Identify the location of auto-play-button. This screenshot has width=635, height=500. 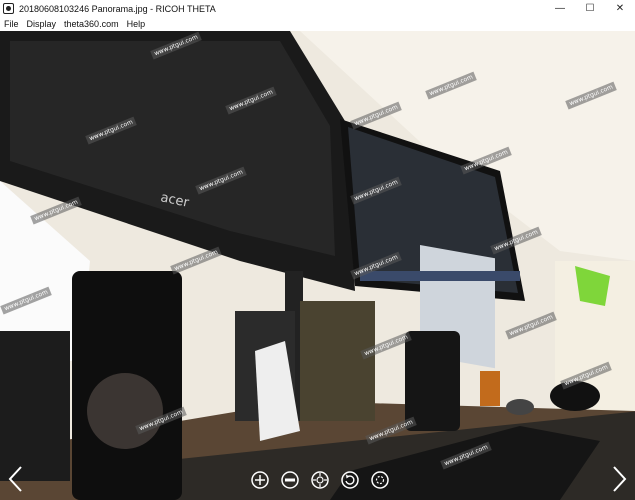
(380, 480).